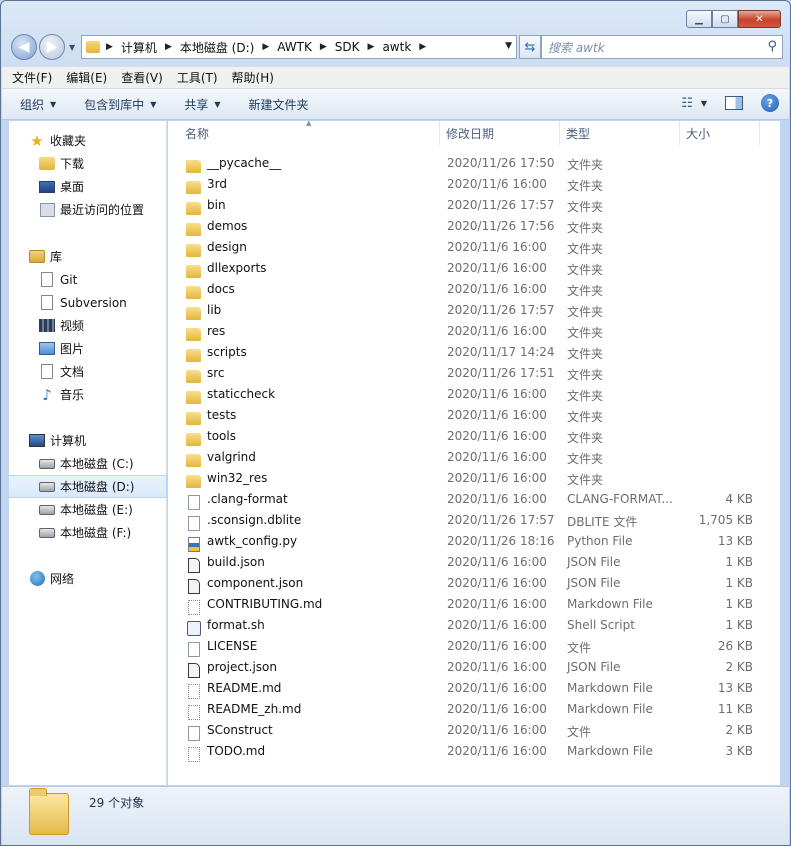 The width and height of the screenshot is (791, 846). What do you see at coordinates (474, 373) in the screenshot?
I see `file-row: src 2020/11/26 17:51 文件夹` at bounding box center [474, 373].